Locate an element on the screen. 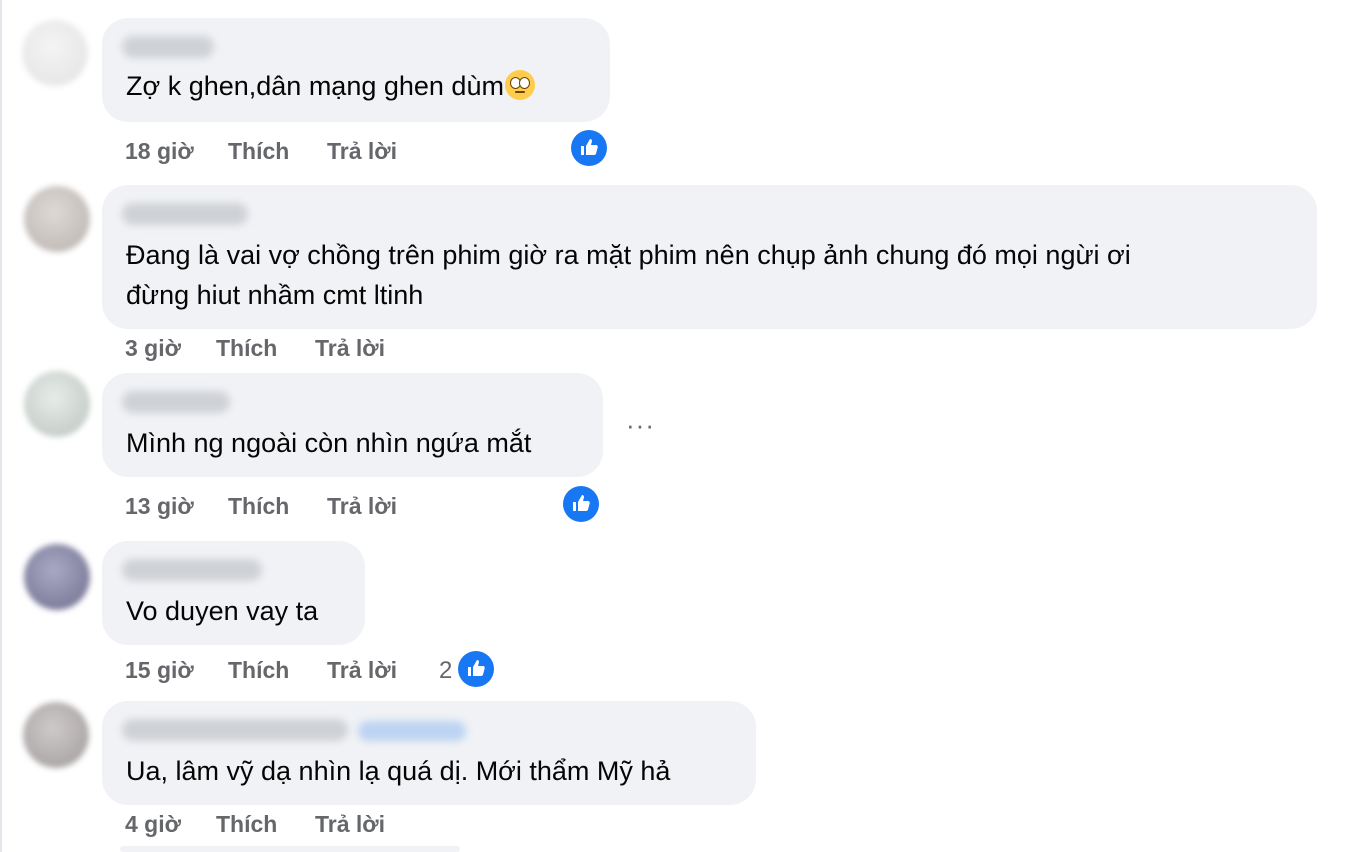 Image resolution: width=1364 pixels, height=852 pixels. reaction-count: 2 is located at coordinates (445, 671).